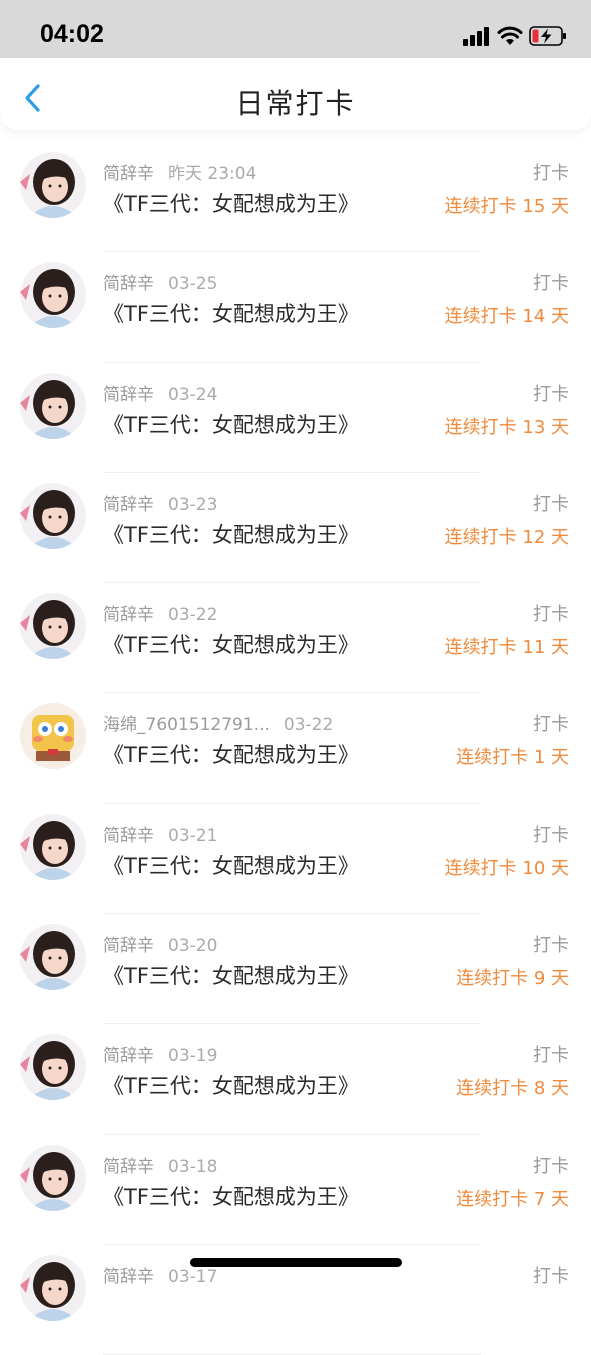 The width and height of the screenshot is (591, 1355). What do you see at coordinates (512, 979) in the screenshot?
I see `streak-count: 连续打卡 9 天` at bounding box center [512, 979].